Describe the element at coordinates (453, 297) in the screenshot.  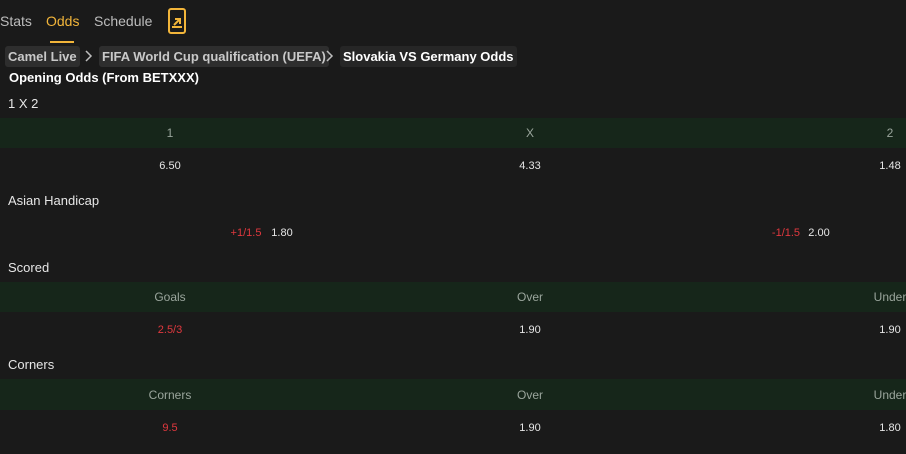
I see `market-header-scored: Goals Over Under` at that location.